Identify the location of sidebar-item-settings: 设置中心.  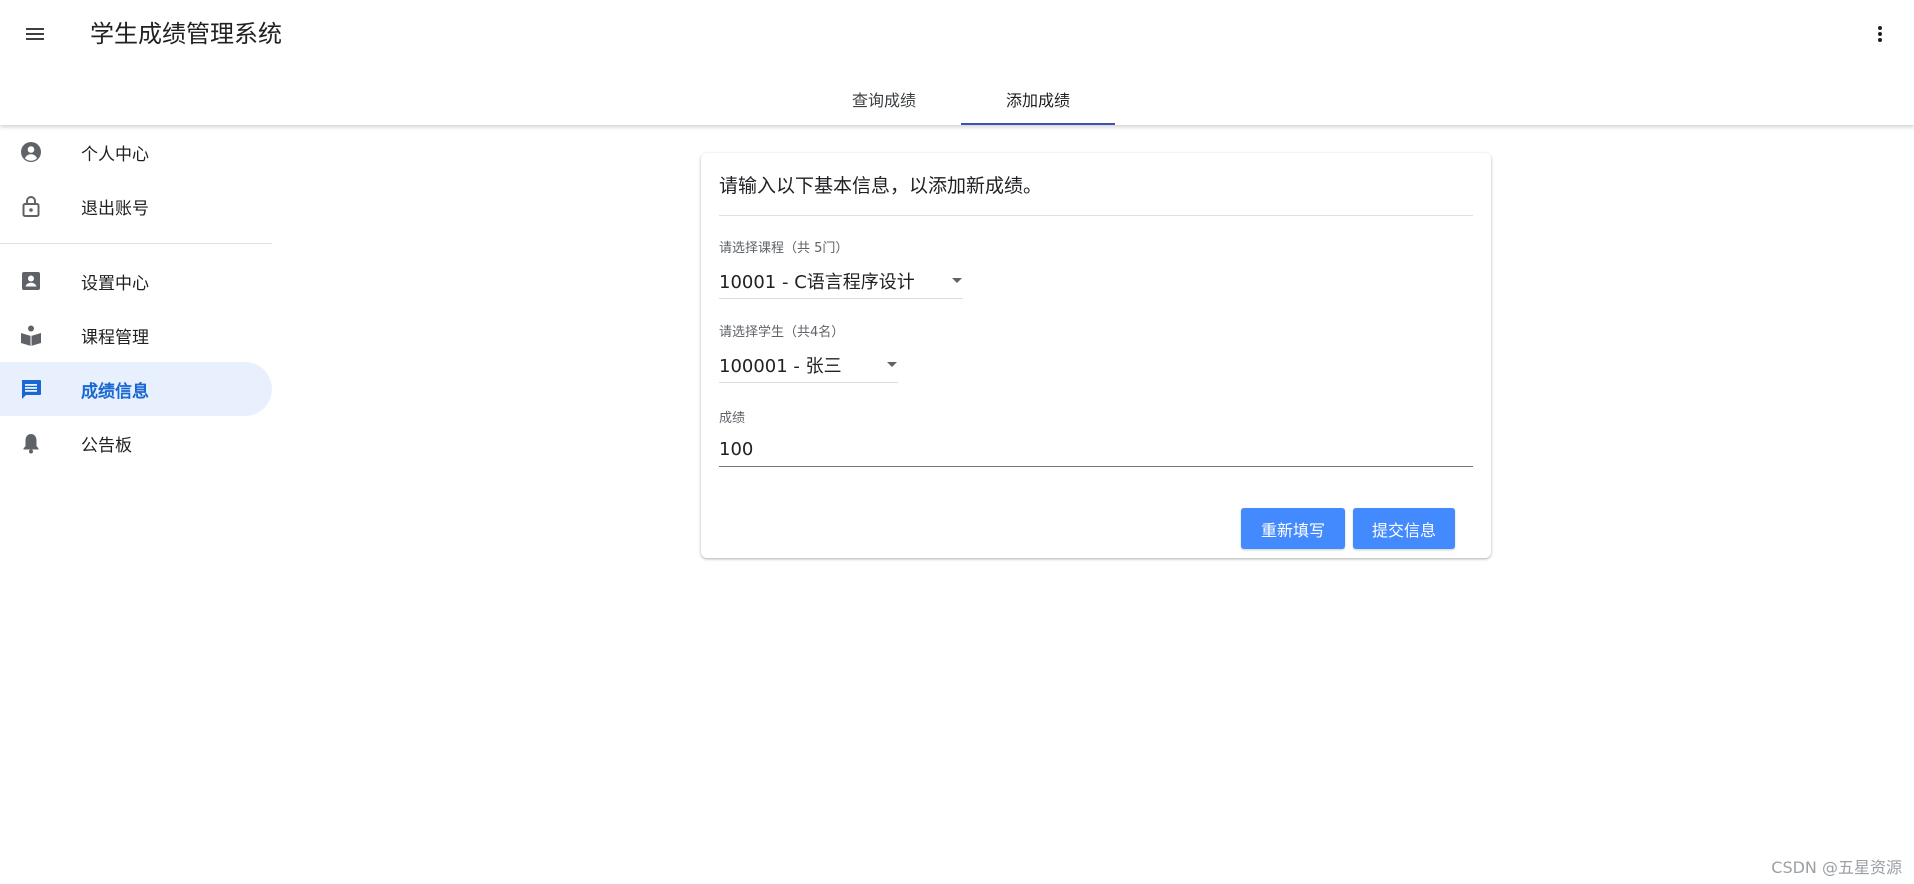
(136, 281).